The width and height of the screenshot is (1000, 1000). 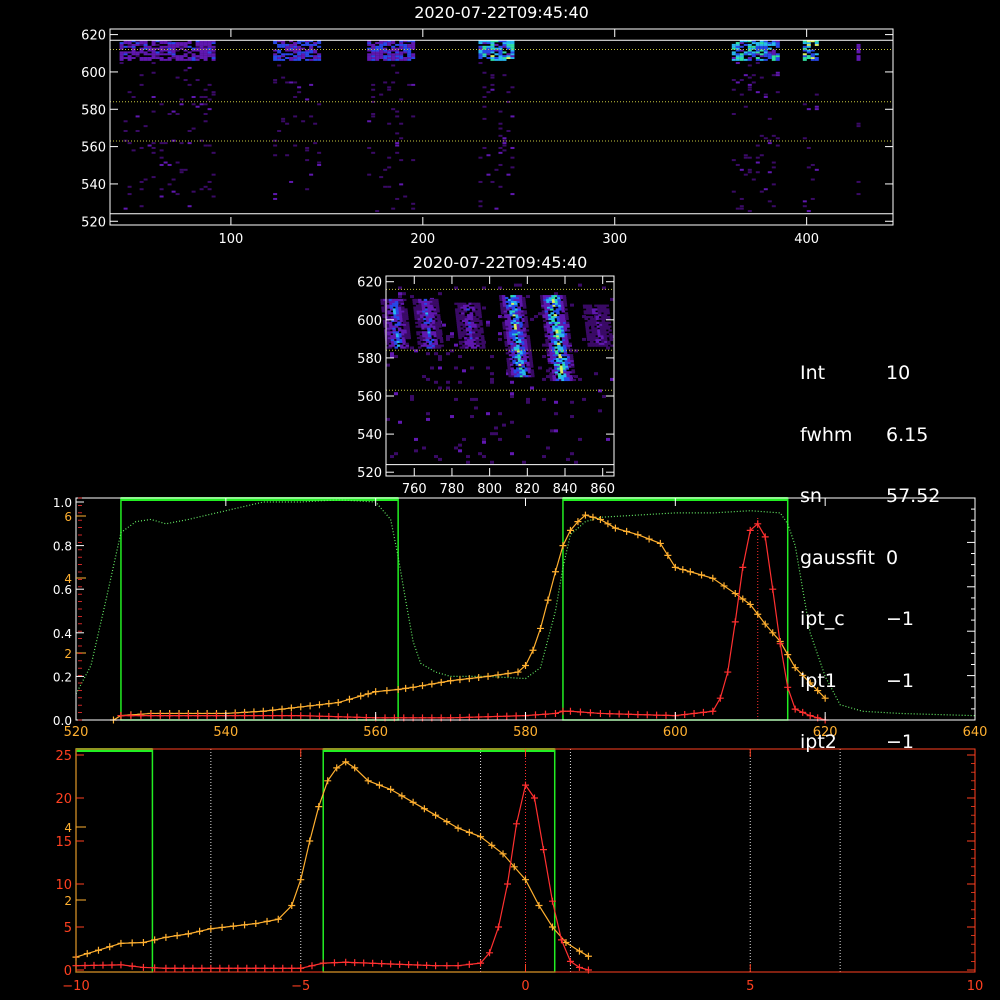 I want to click on orange-velocity-profile-marker, so click(x=579, y=951).